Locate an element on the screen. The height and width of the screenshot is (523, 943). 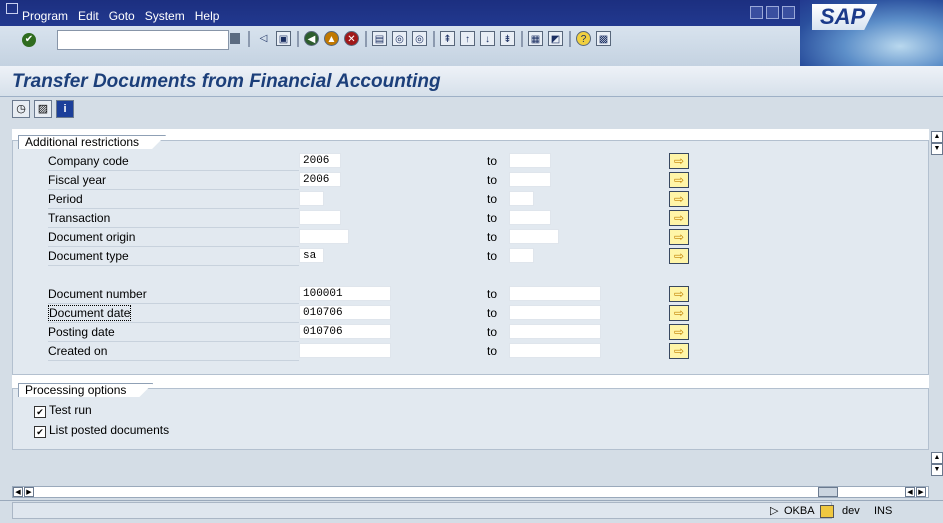
minimize-icon is located at coordinates (756, 12).